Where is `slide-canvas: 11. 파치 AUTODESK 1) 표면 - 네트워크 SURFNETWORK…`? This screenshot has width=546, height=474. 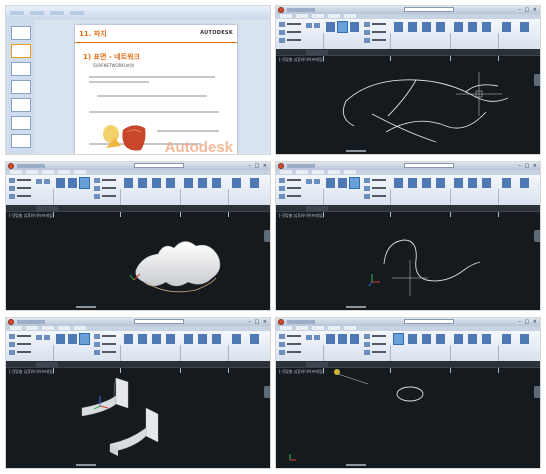 slide-canvas: 11. 파치 AUTODESK 1) 표면 - 네트워크 SURFNETWORK… is located at coordinates (156, 89).